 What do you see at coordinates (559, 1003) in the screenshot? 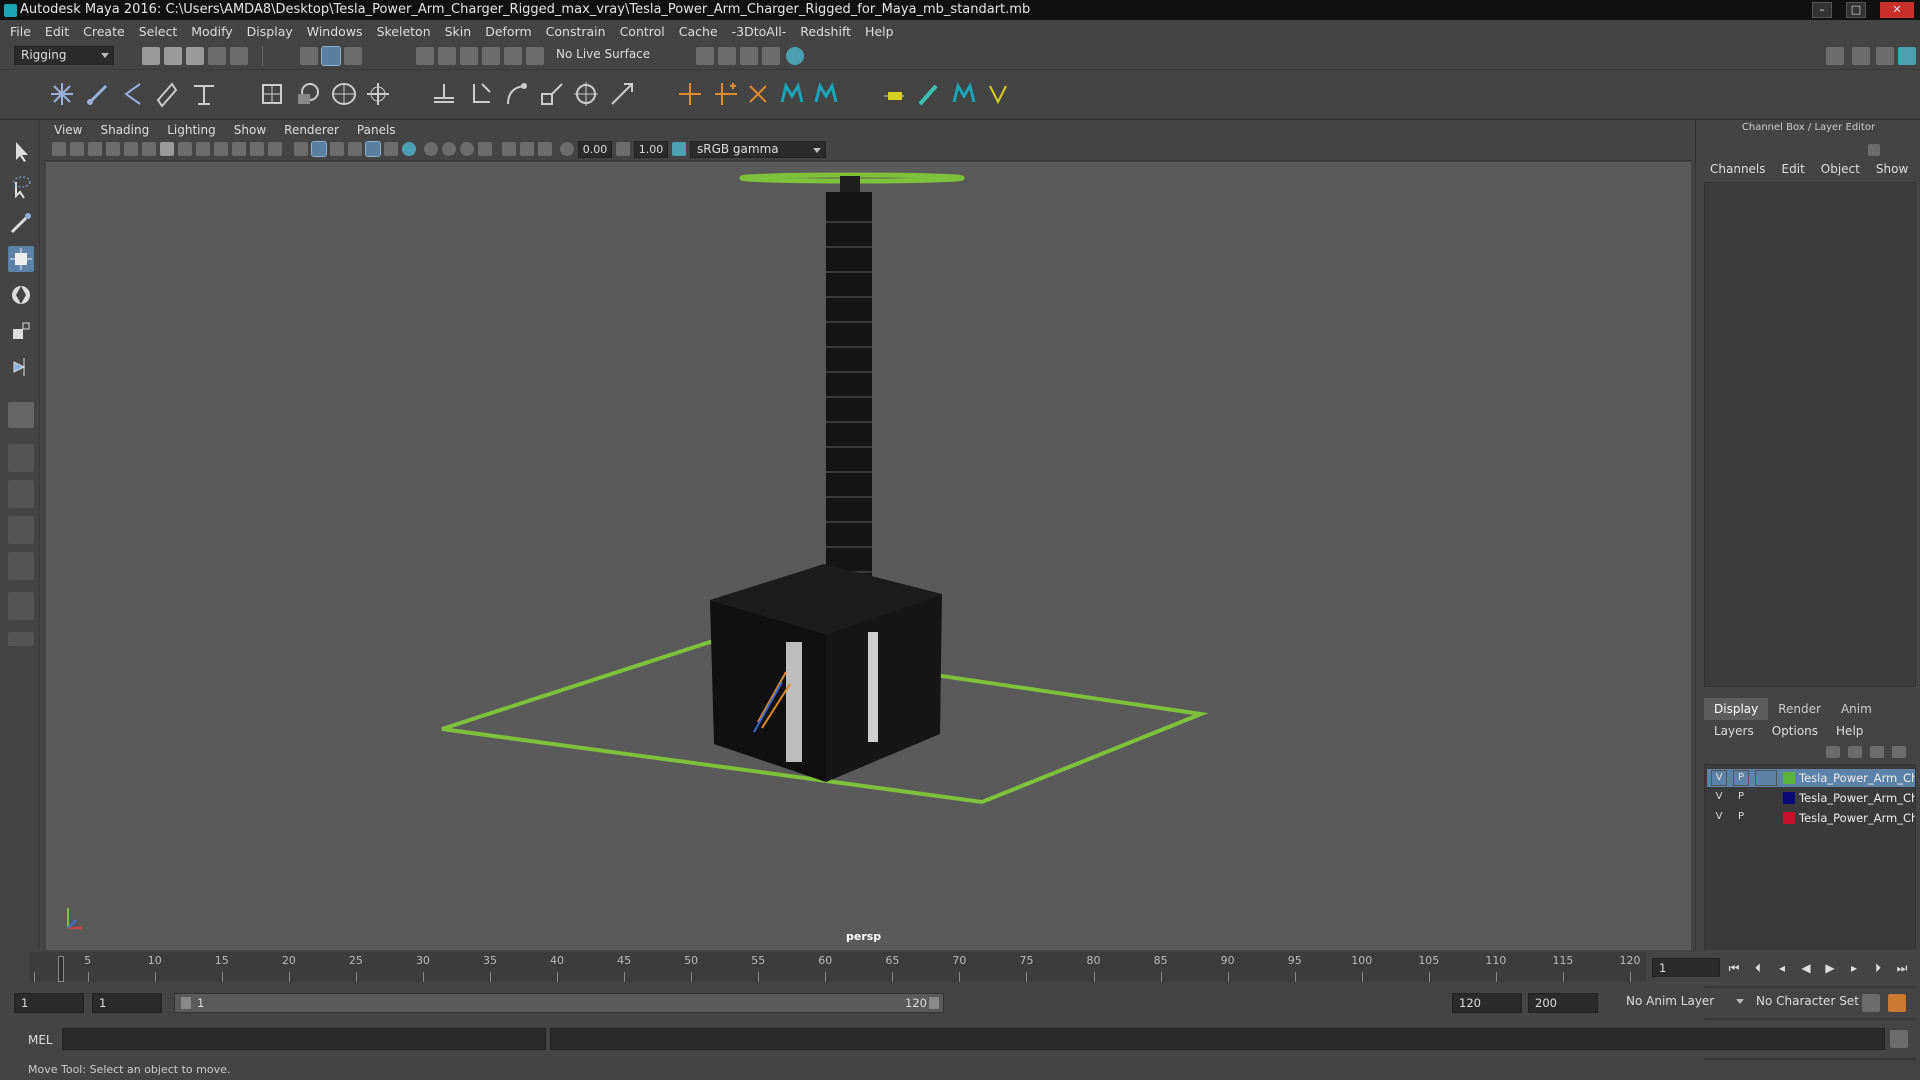
I see `range-bar: 1 120` at bounding box center [559, 1003].